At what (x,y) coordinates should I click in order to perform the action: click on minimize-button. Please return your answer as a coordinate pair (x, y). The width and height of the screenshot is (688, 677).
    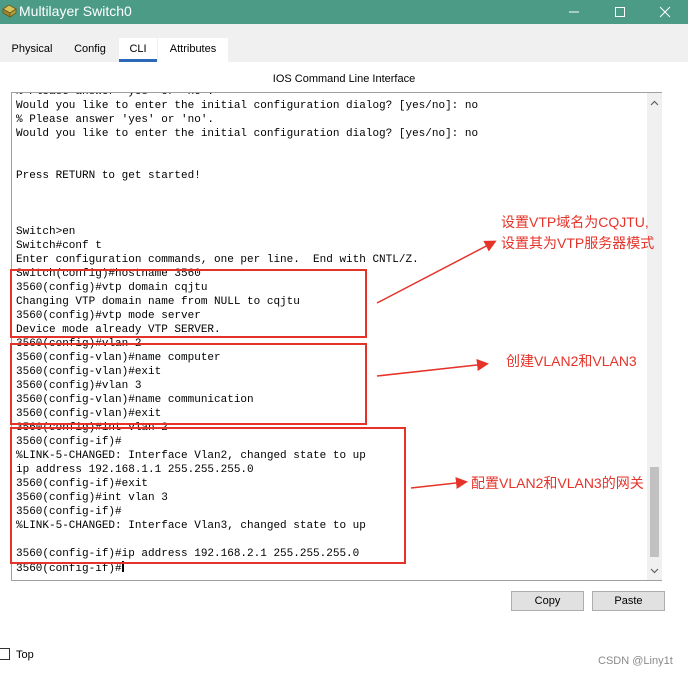
    Looking at the image, I should click on (574, 12).